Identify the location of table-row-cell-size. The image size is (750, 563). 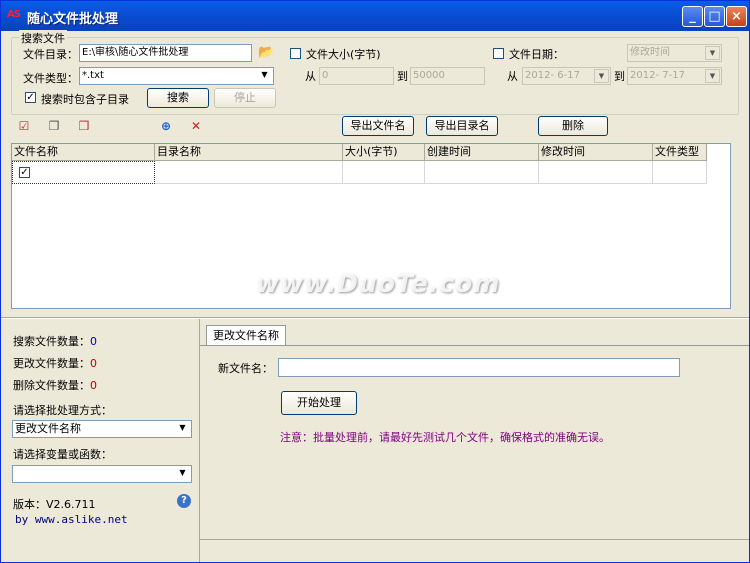
(384, 172).